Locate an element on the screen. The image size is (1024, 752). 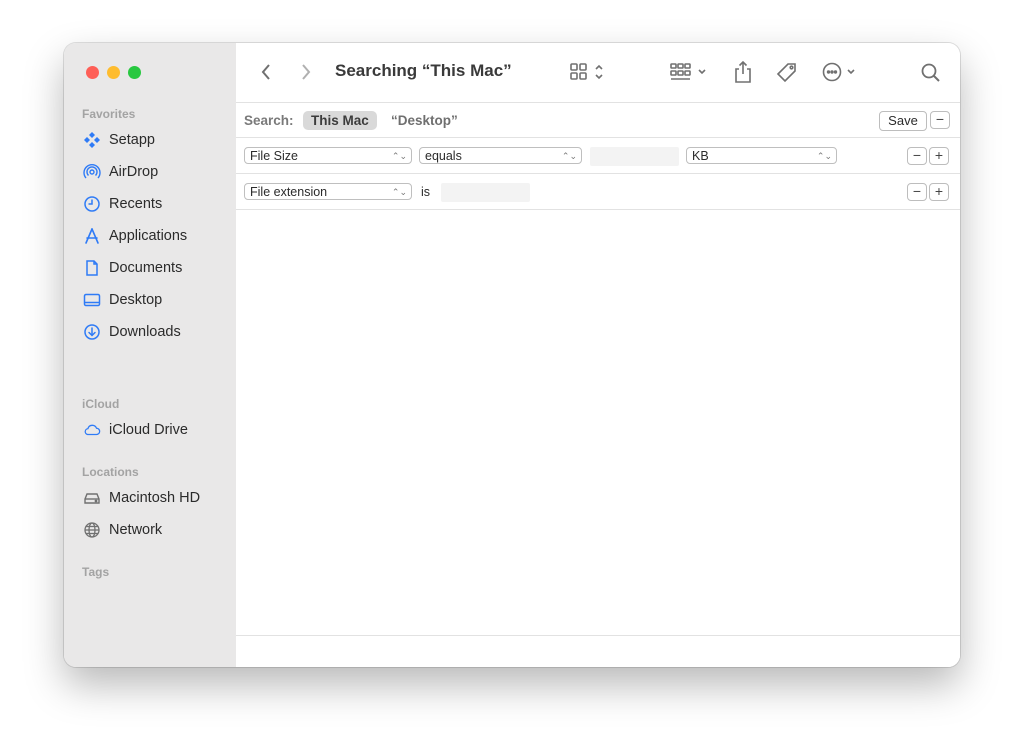
drive-icon is located at coordinates (92, 498).